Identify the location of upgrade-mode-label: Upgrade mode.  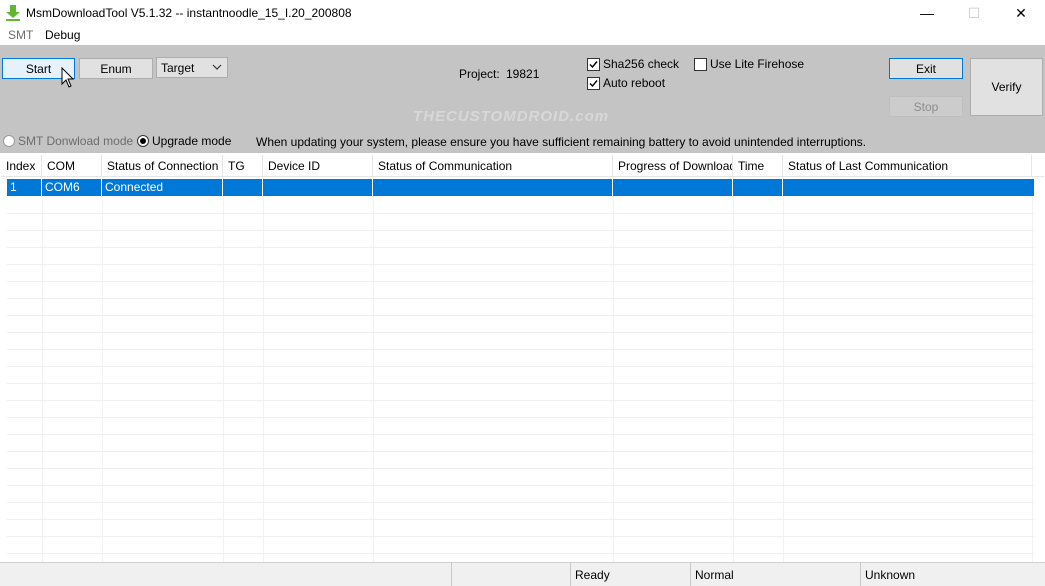
(192, 141).